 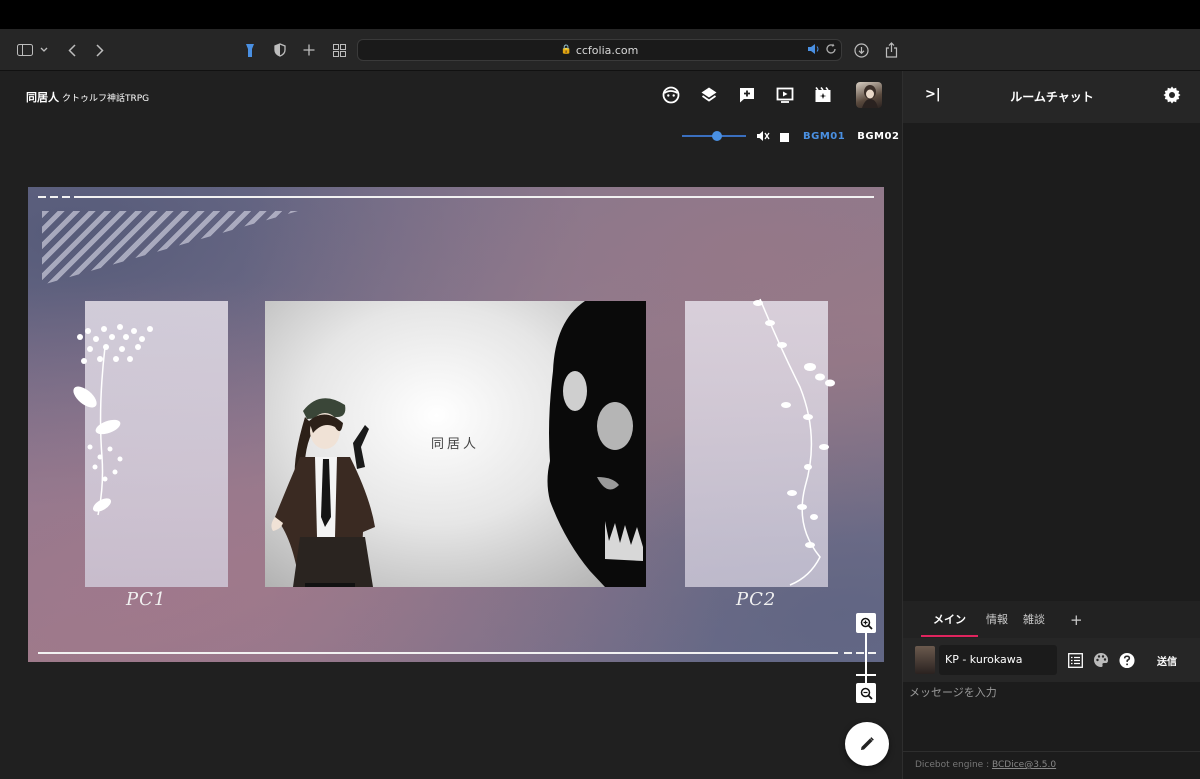 I want to click on gear-icon, so click(x=1172, y=97).